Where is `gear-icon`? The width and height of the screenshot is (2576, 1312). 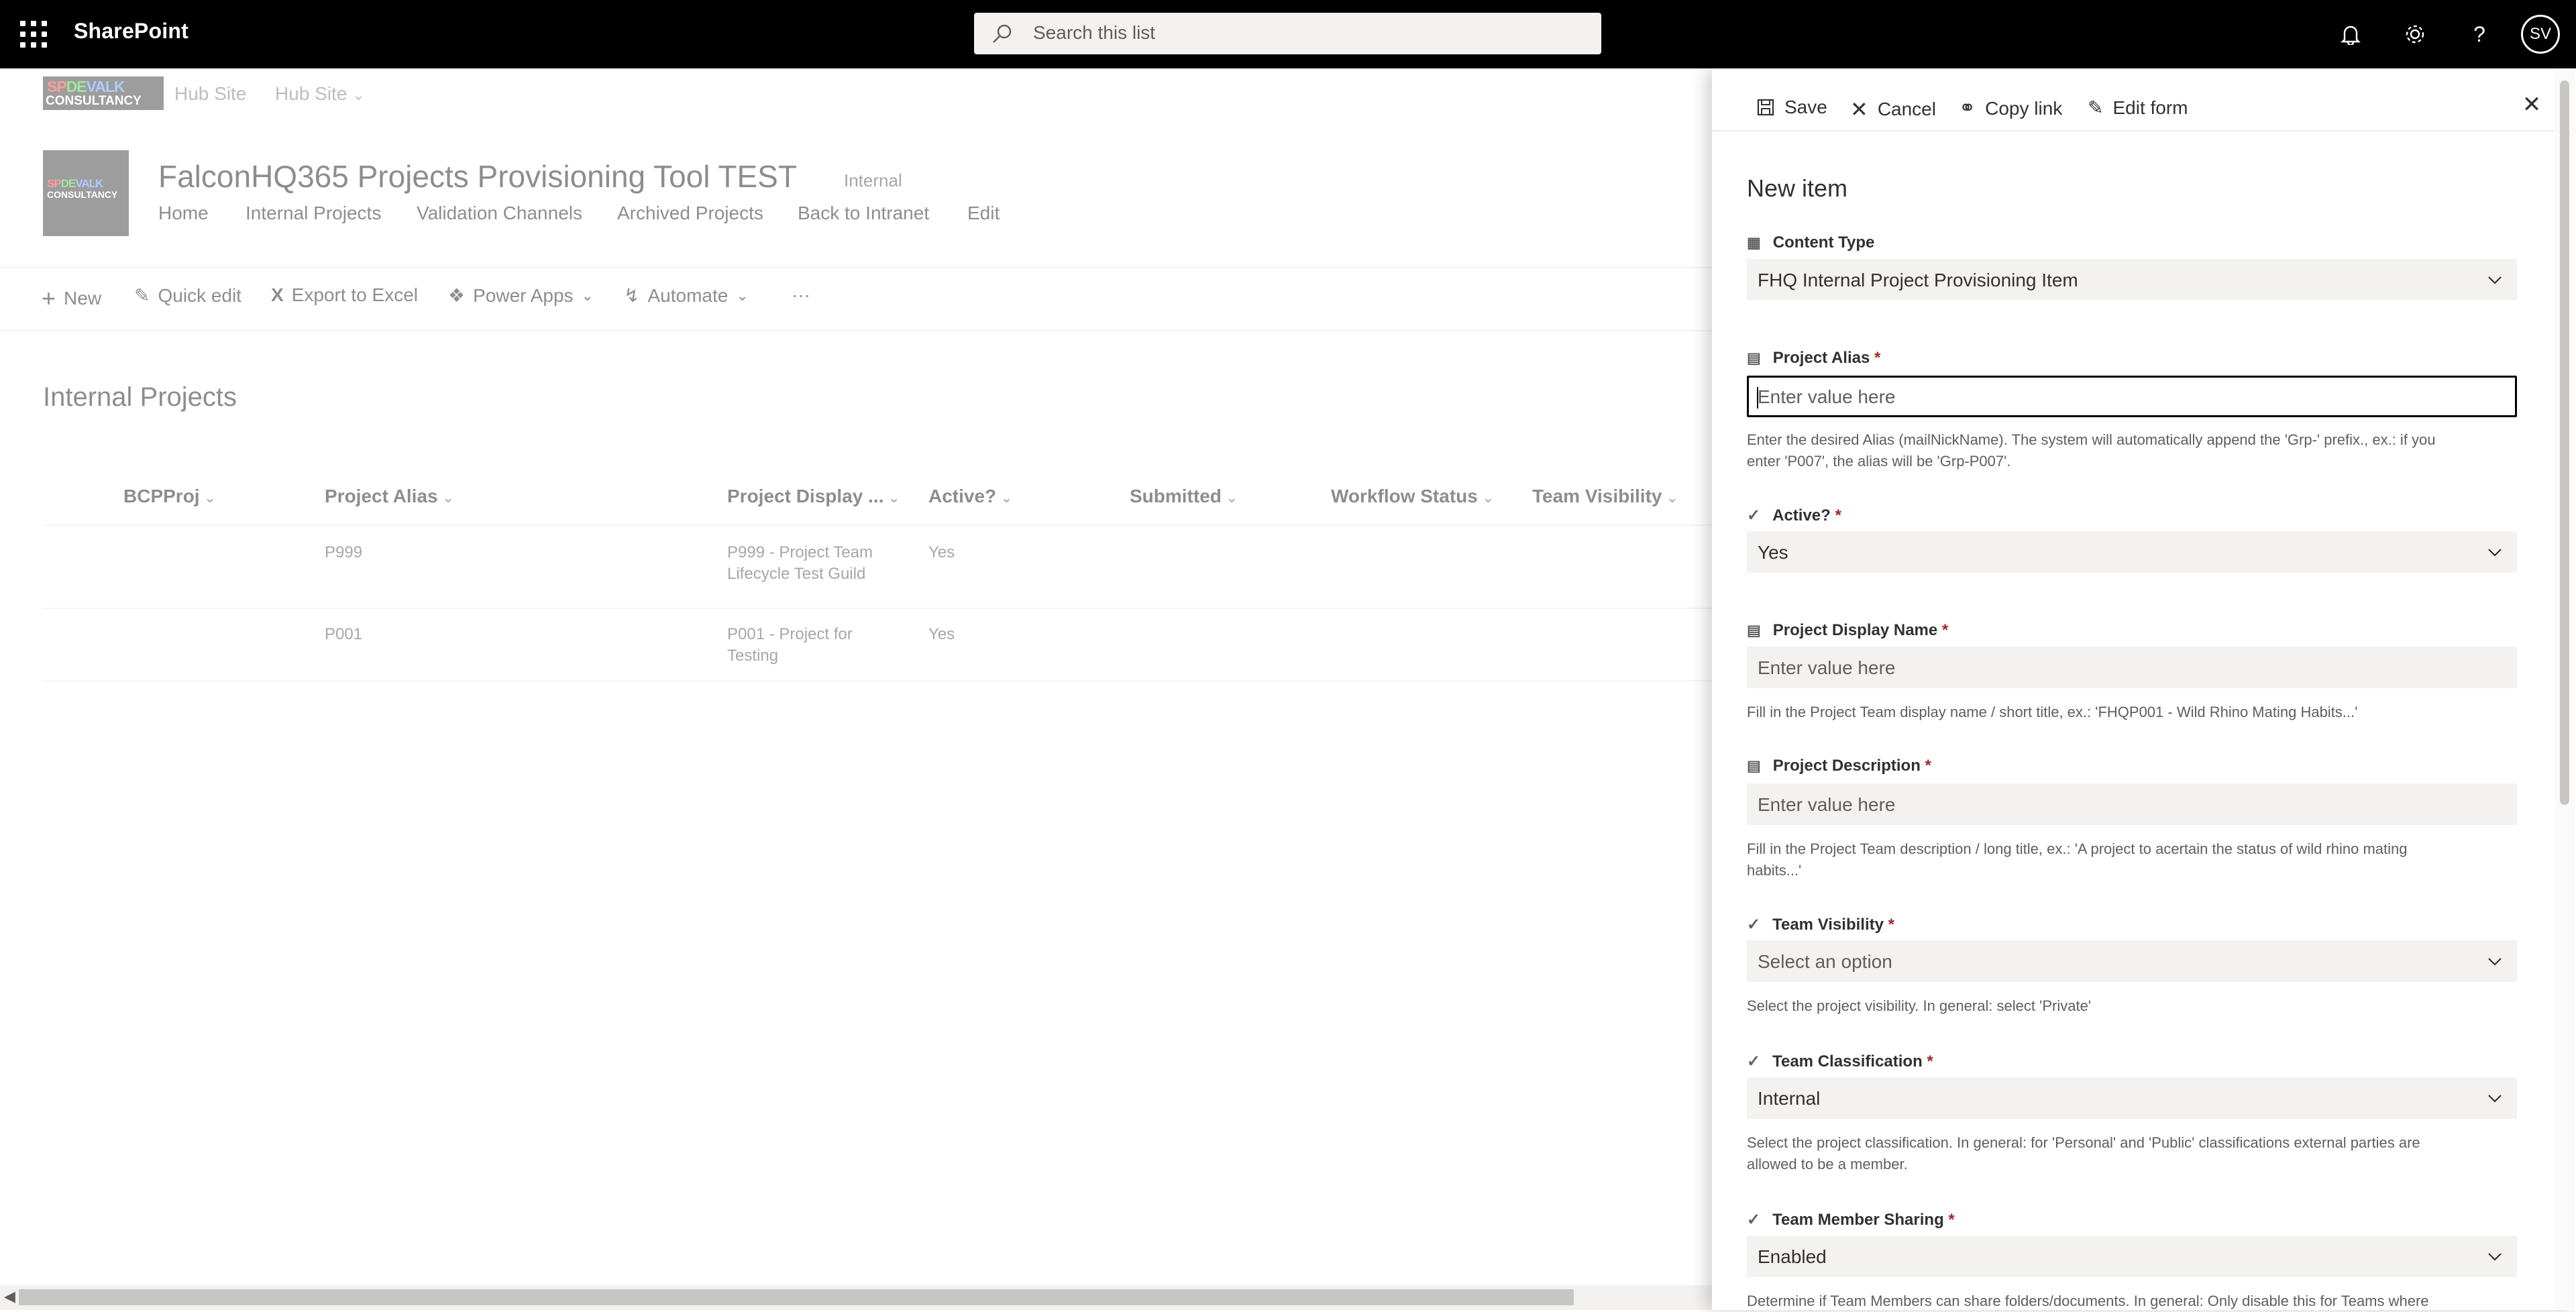
gear-icon is located at coordinates (2415, 34).